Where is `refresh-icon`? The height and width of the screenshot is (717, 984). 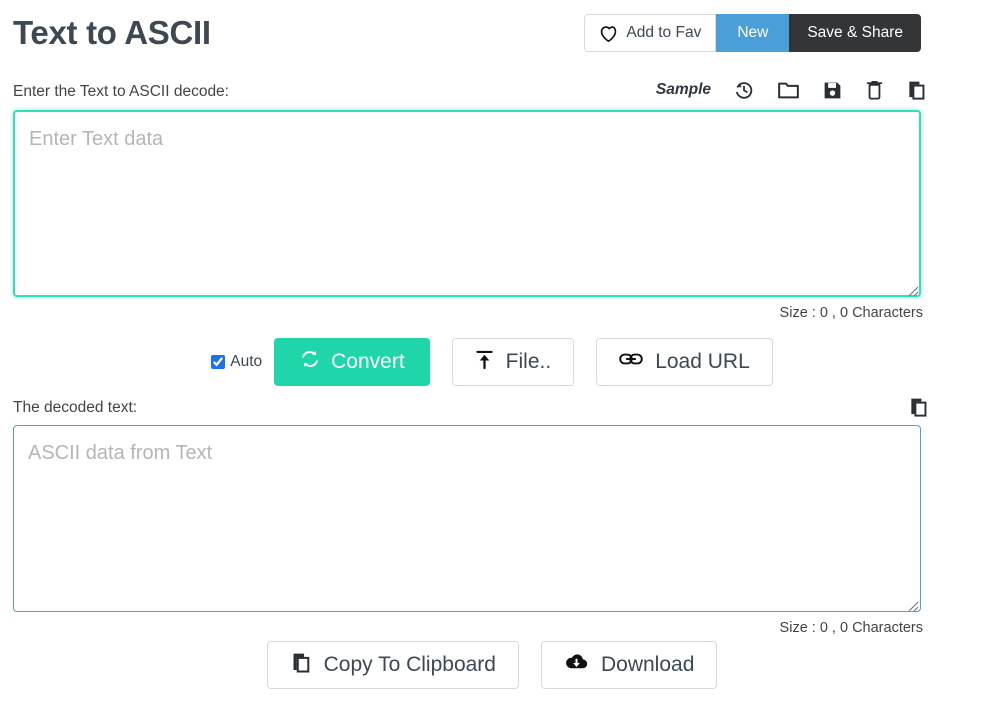
refresh-icon is located at coordinates (310, 362).